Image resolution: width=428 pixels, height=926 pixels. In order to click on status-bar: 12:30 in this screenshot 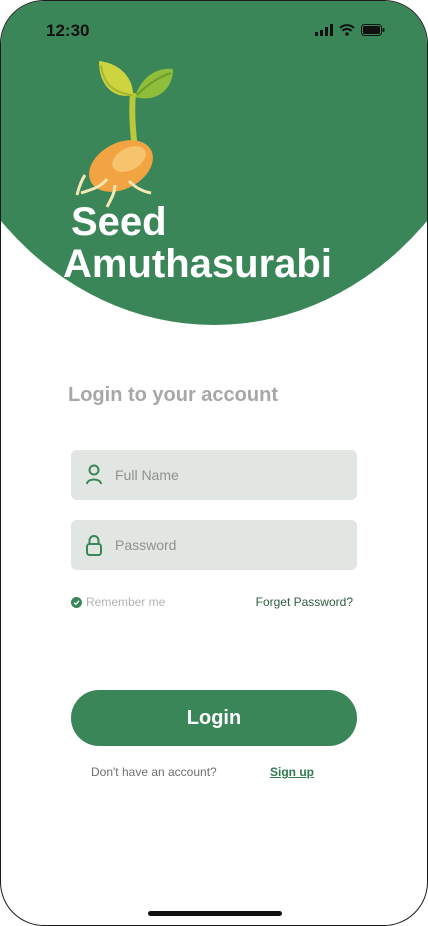, I will do `click(214, 31)`.